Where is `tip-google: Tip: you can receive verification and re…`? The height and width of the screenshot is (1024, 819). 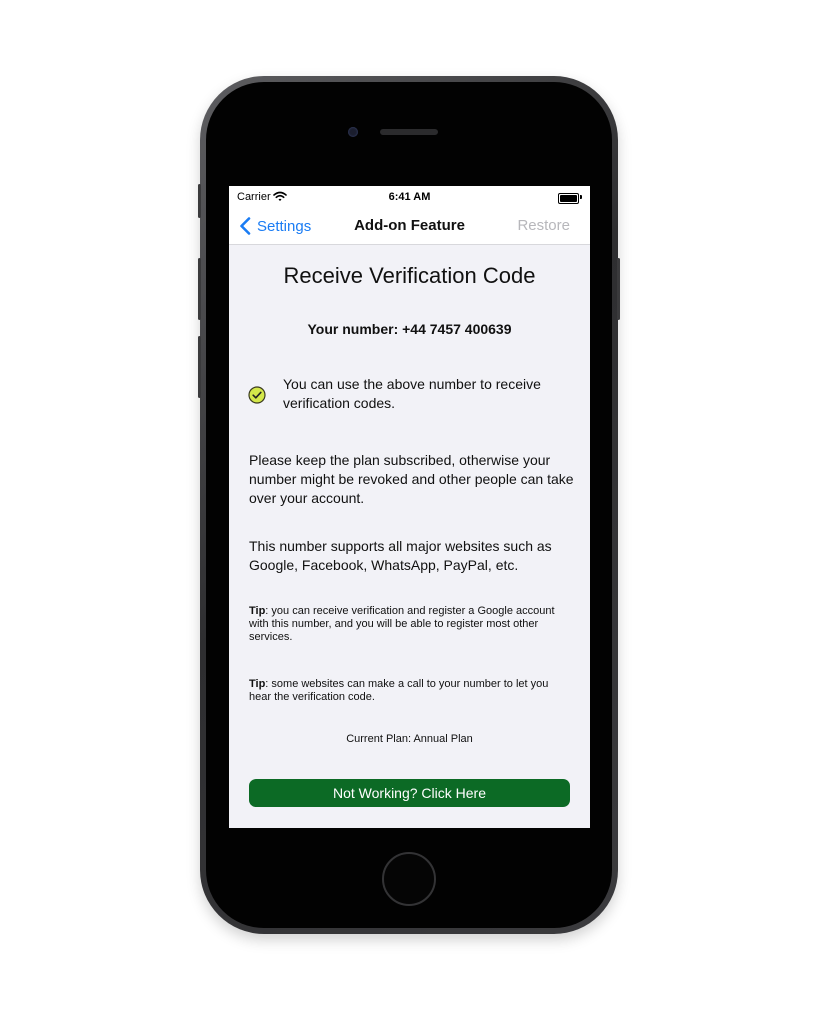 tip-google: Tip: you can receive verification and re… is located at coordinates (409, 624).